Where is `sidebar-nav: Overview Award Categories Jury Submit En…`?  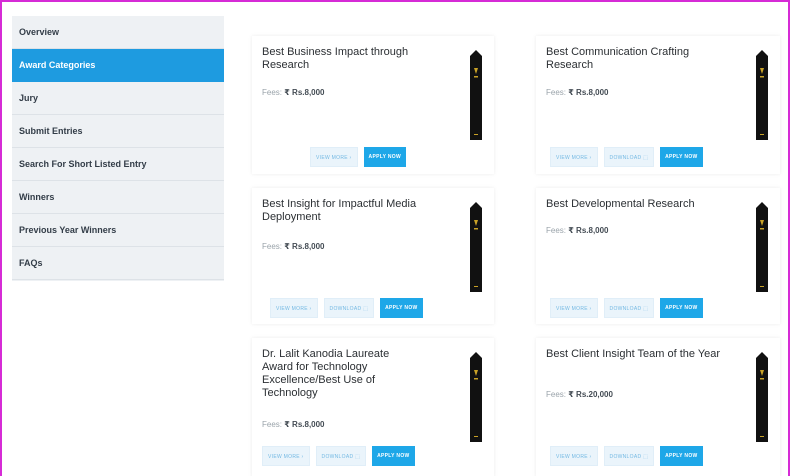 sidebar-nav: Overview Award Categories Jury Submit En… is located at coordinates (118, 148).